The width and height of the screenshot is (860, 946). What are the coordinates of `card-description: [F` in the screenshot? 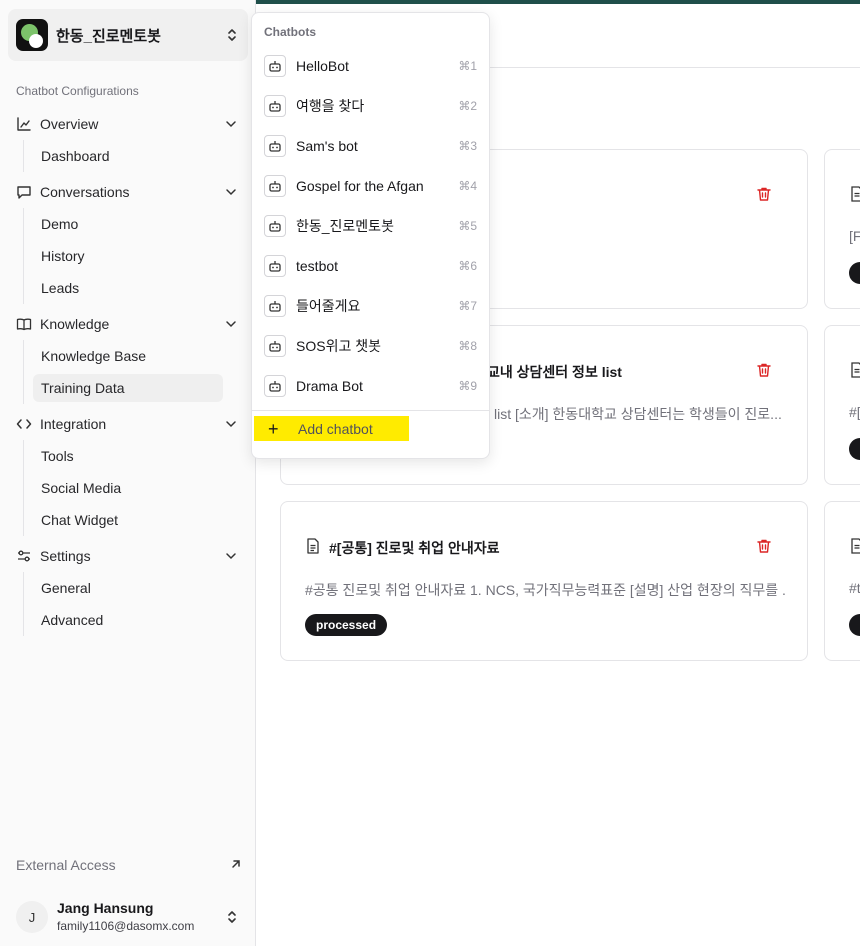 It's located at (854, 236).